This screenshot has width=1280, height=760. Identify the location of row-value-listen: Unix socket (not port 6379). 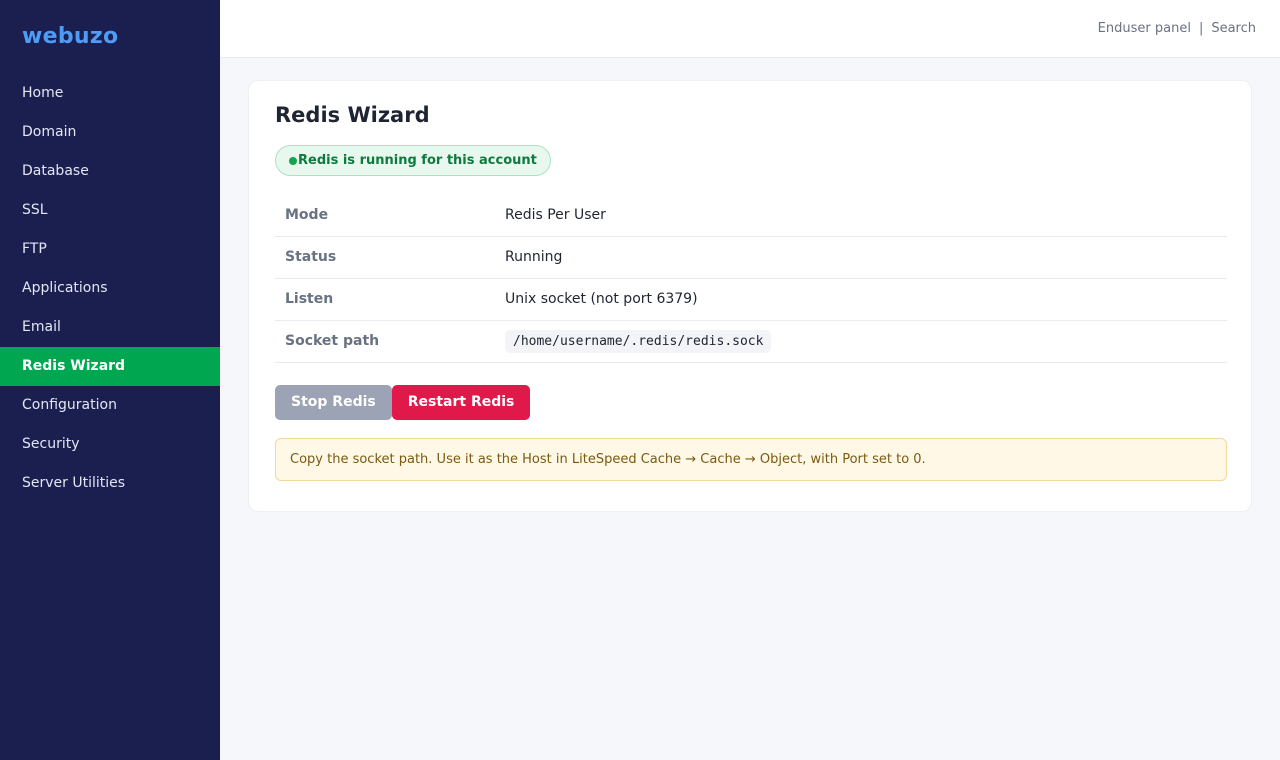
(601, 299).